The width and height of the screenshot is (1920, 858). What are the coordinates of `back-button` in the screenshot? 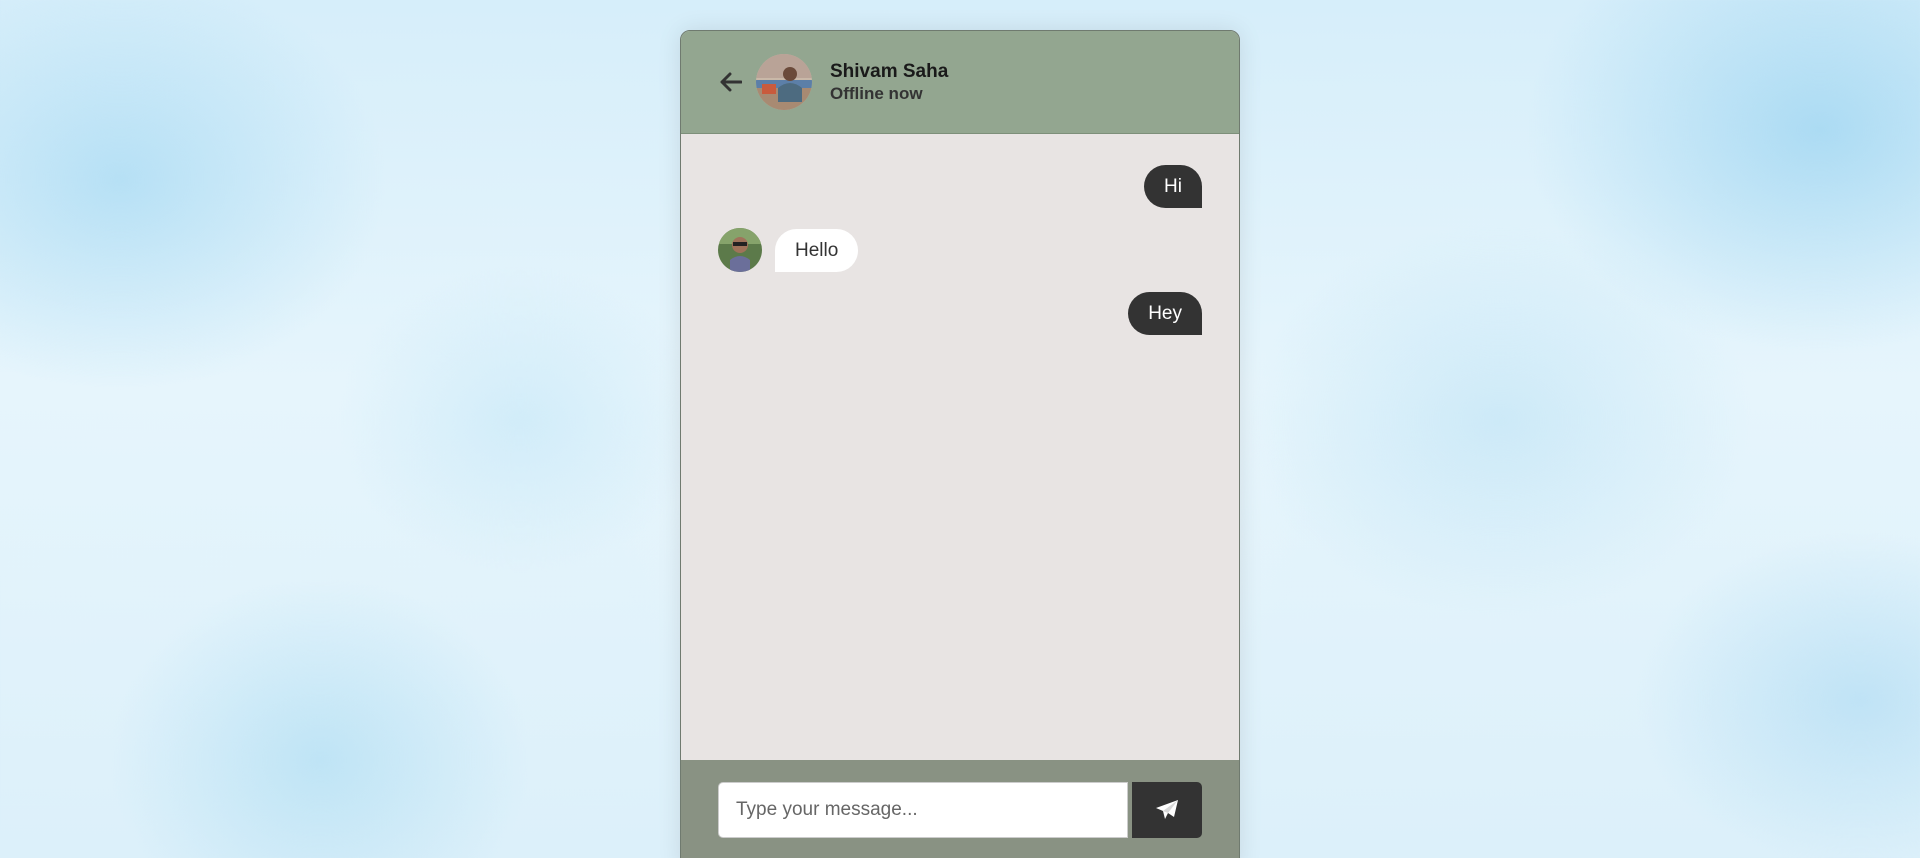 It's located at (731, 82).